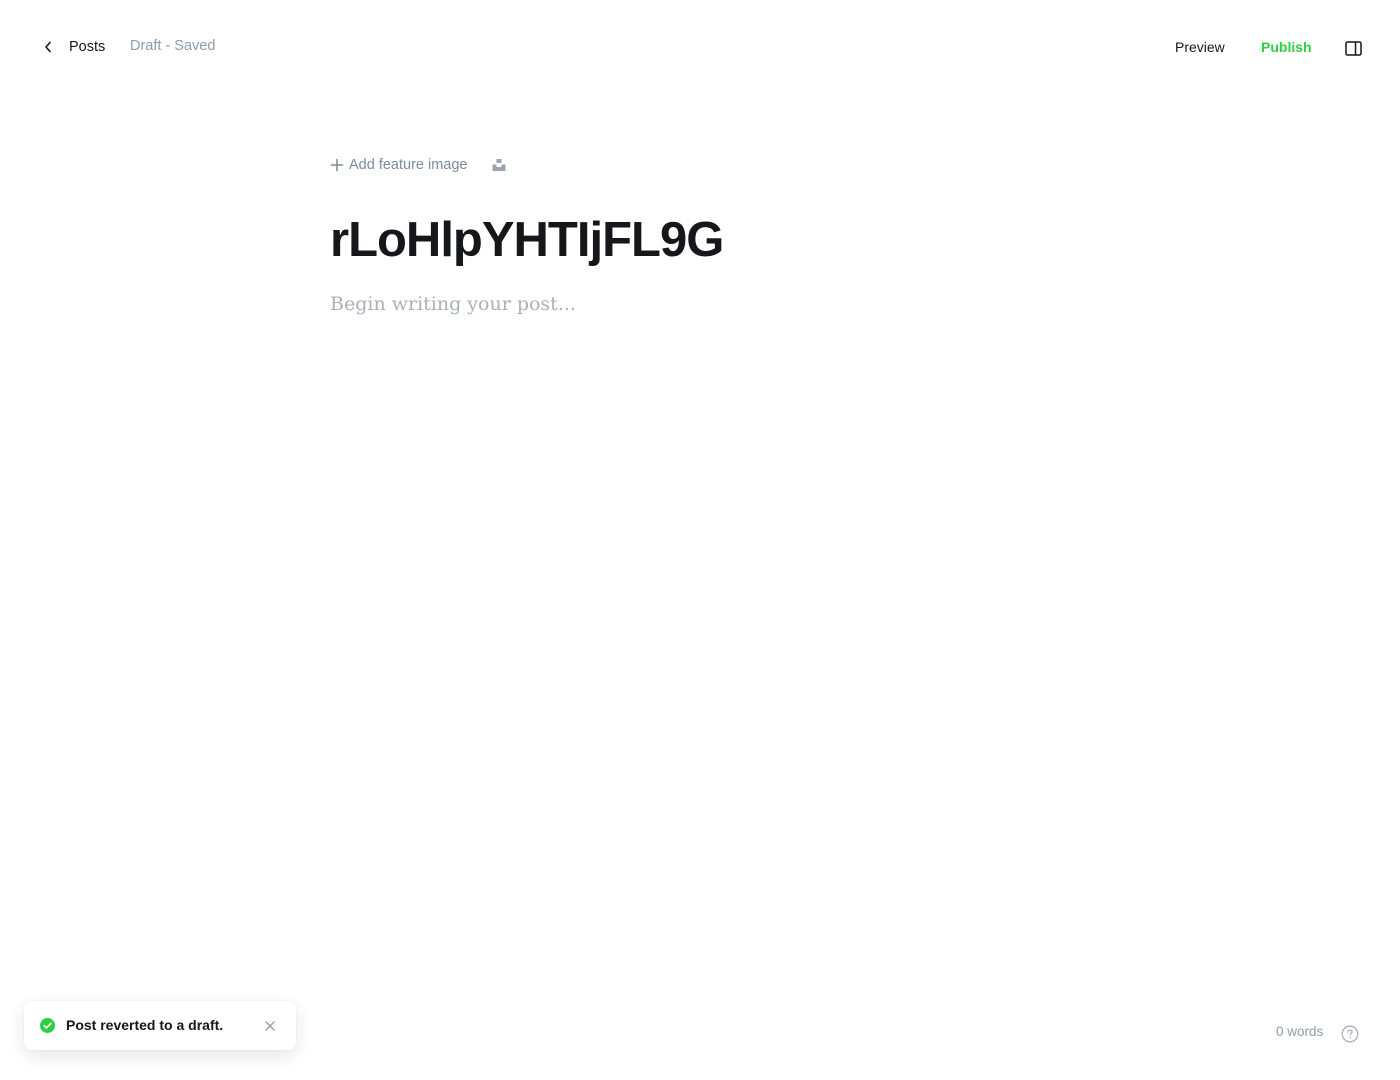 This screenshot has width=1400, height=1080. I want to click on toast-notification: Post reverted to a draft., so click(160, 1025).